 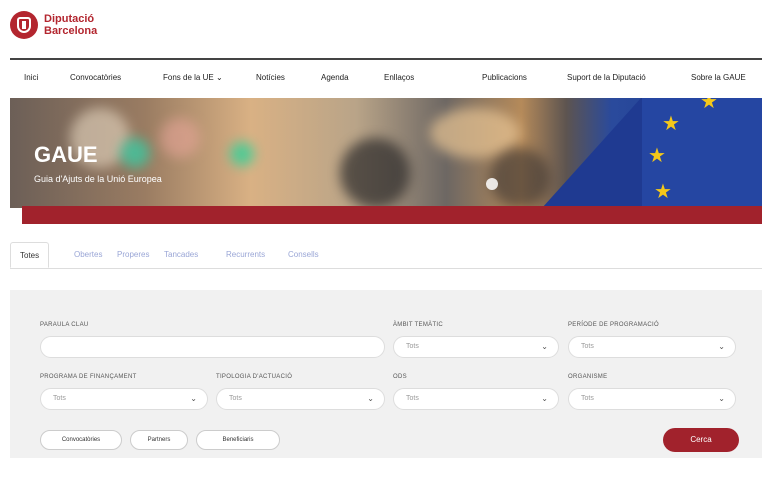 I want to click on tab-consells: Consells, so click(x=303, y=255).